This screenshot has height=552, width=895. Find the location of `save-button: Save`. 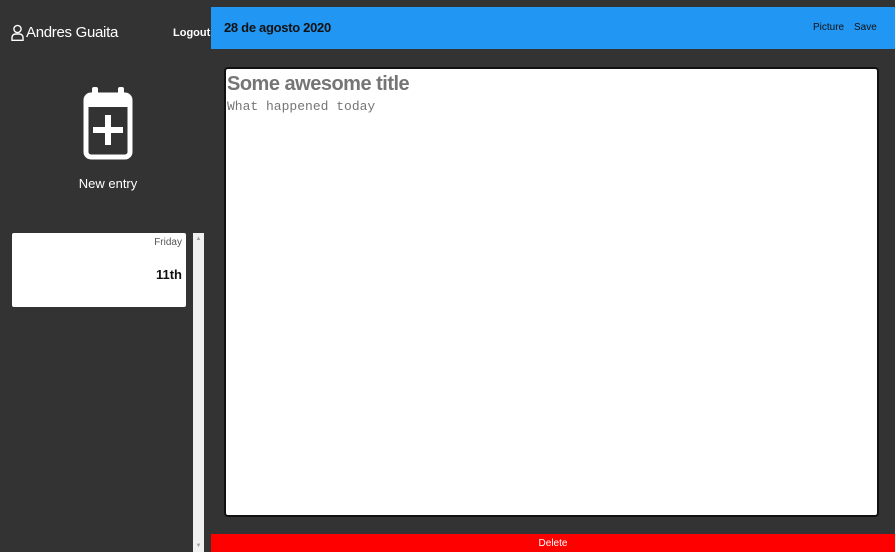

save-button: Save is located at coordinates (865, 27).